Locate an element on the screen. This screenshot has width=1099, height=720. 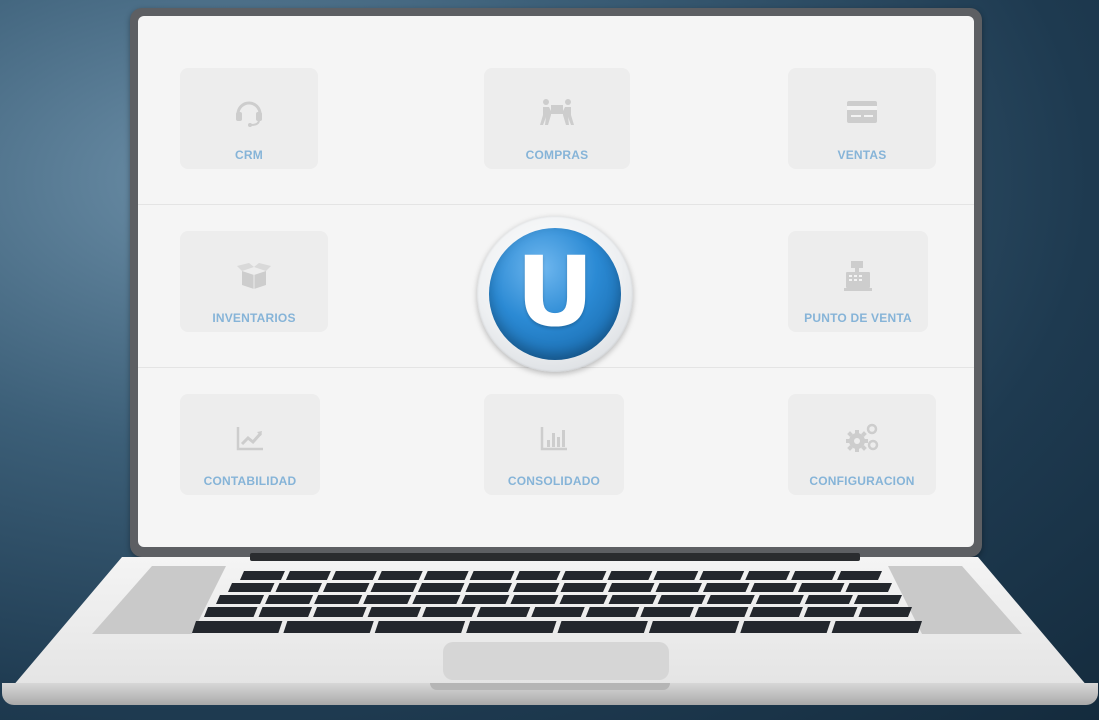
keyboard is located at coordinates (557, 602).